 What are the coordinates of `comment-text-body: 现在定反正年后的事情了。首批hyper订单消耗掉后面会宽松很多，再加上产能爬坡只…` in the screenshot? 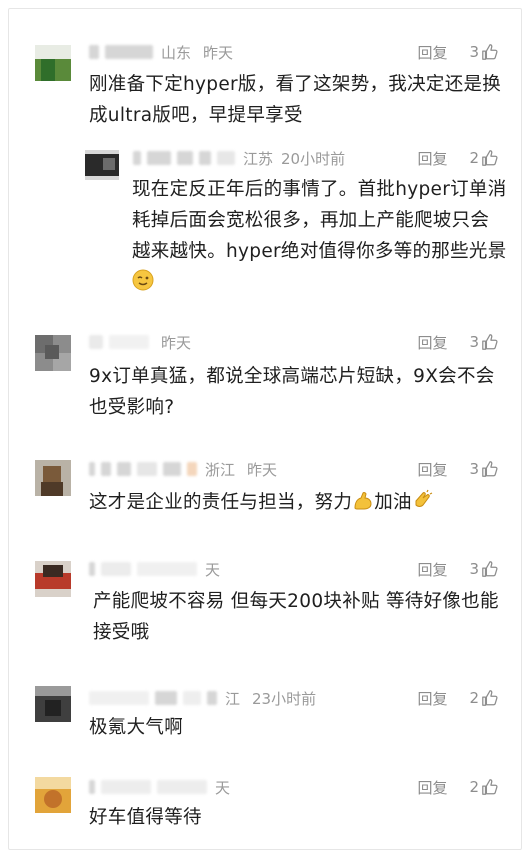 It's located at (319, 220).